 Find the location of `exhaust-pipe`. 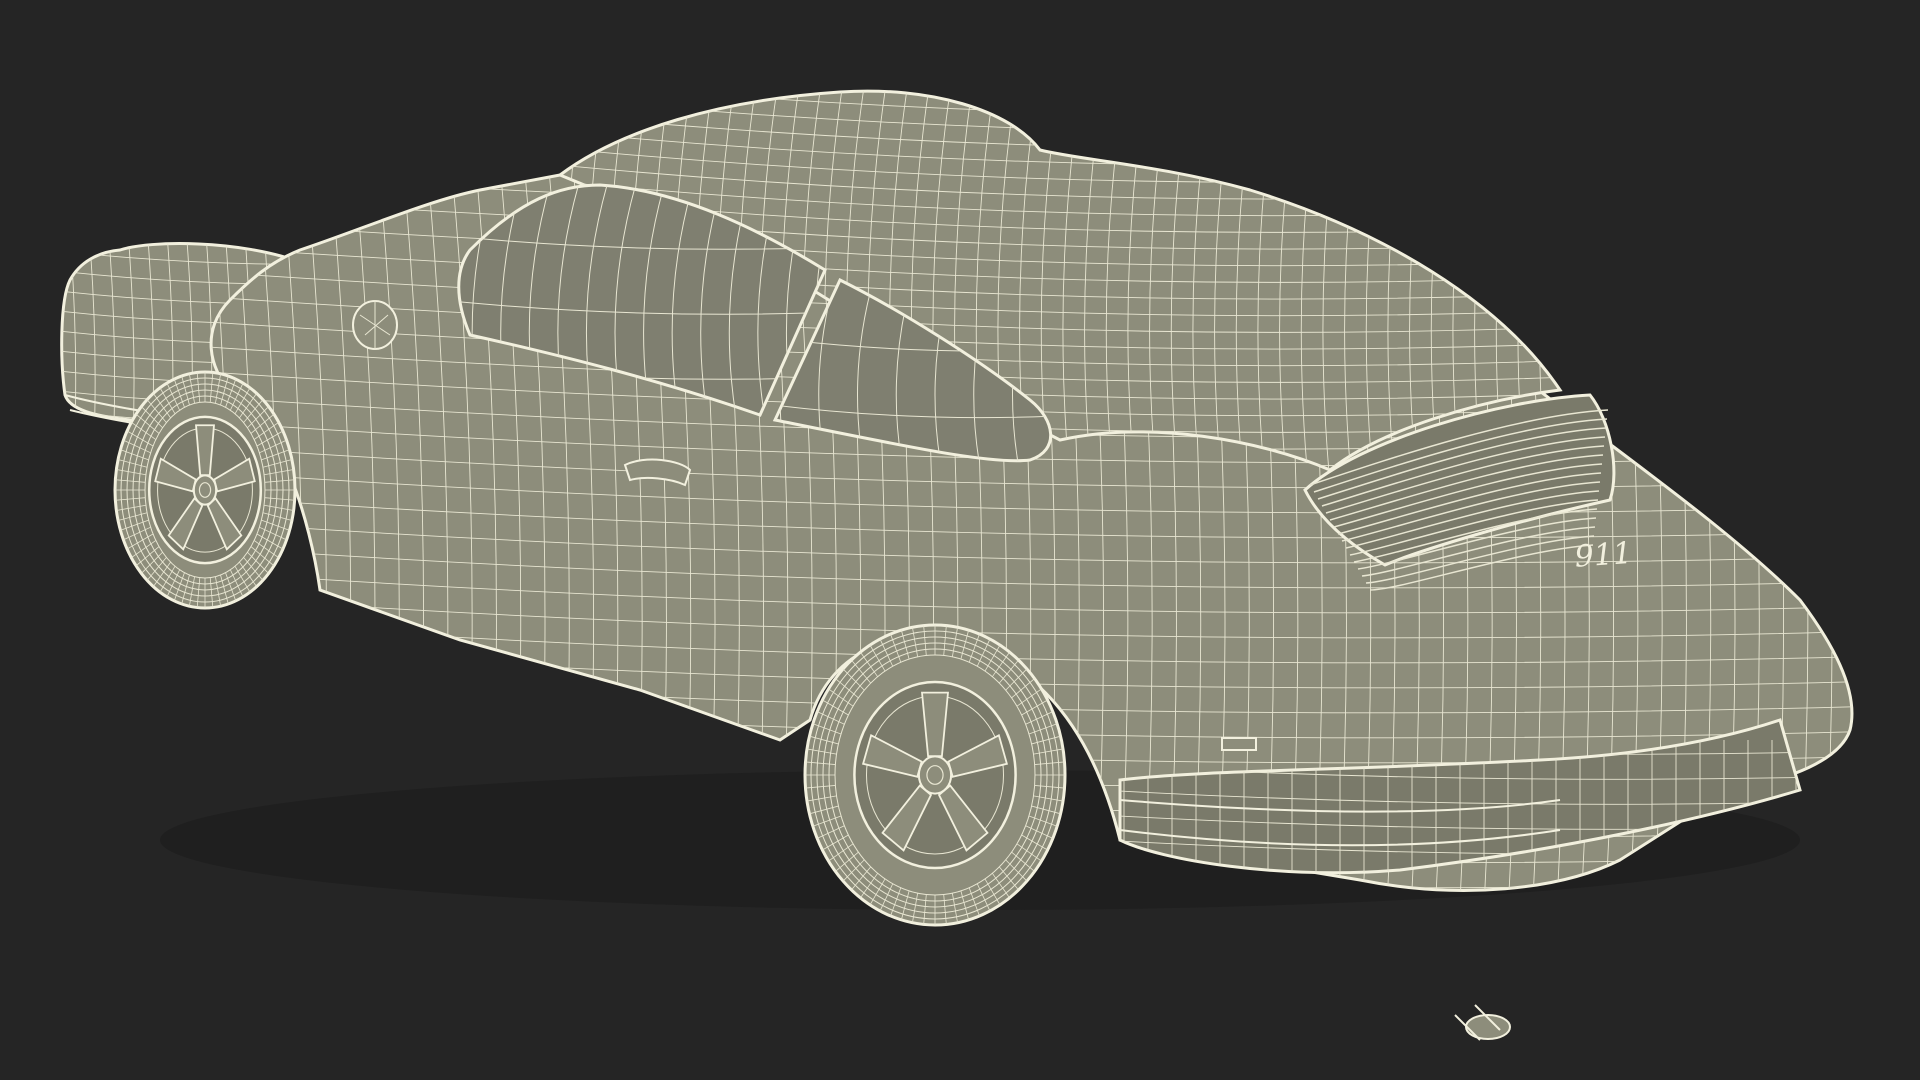

exhaust-pipe is located at coordinates (1482, 1022).